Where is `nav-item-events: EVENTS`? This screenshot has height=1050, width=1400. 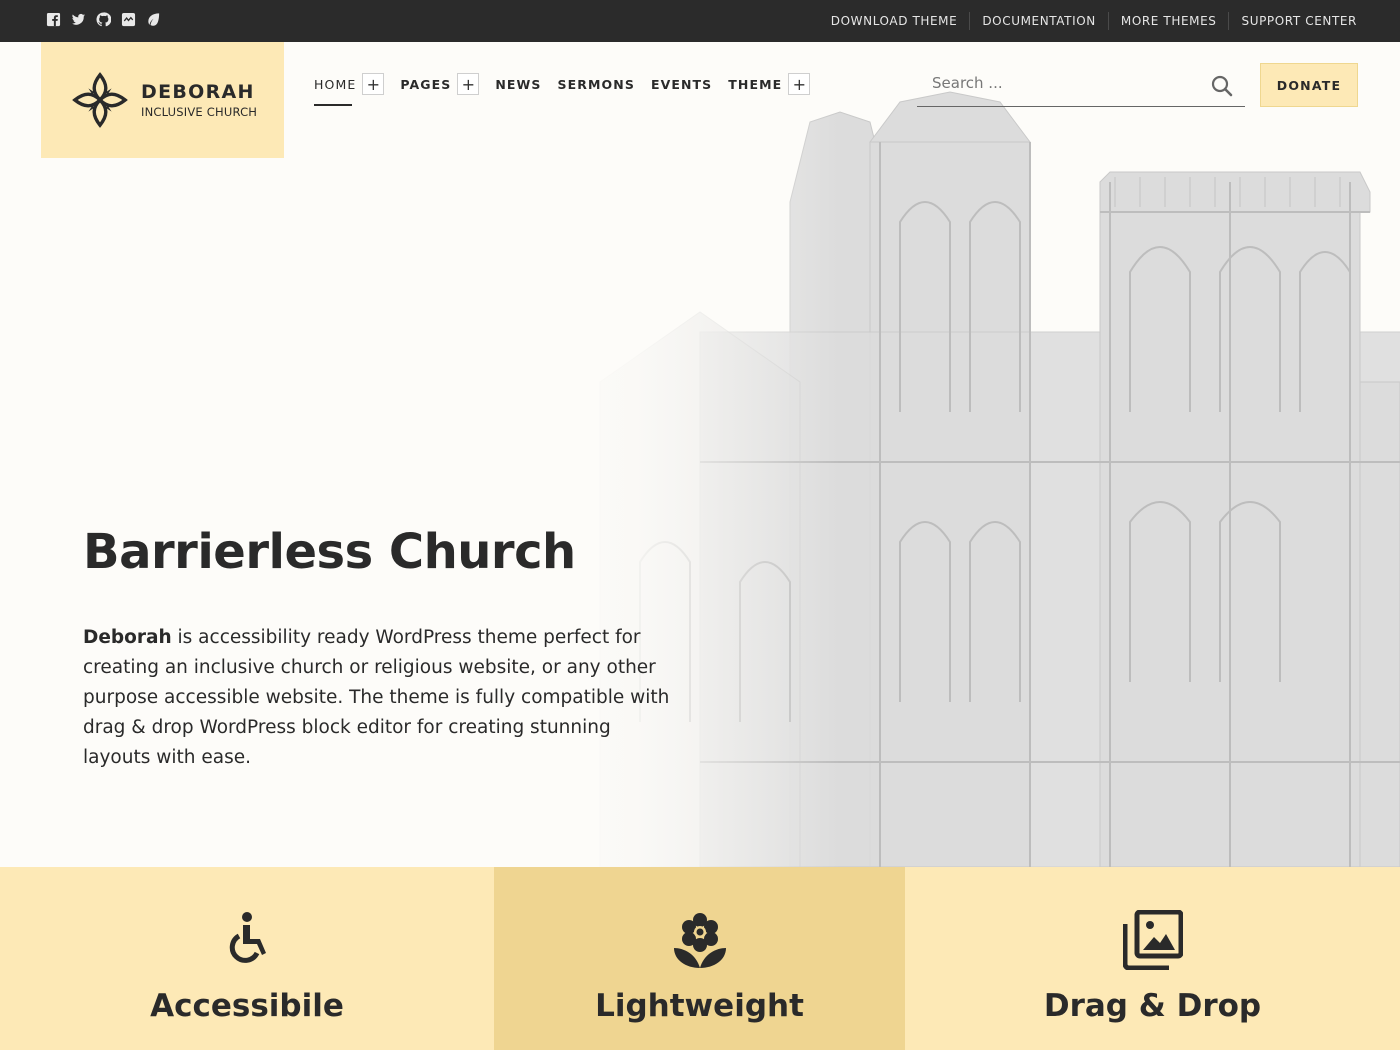 nav-item-events: EVENTS is located at coordinates (681, 84).